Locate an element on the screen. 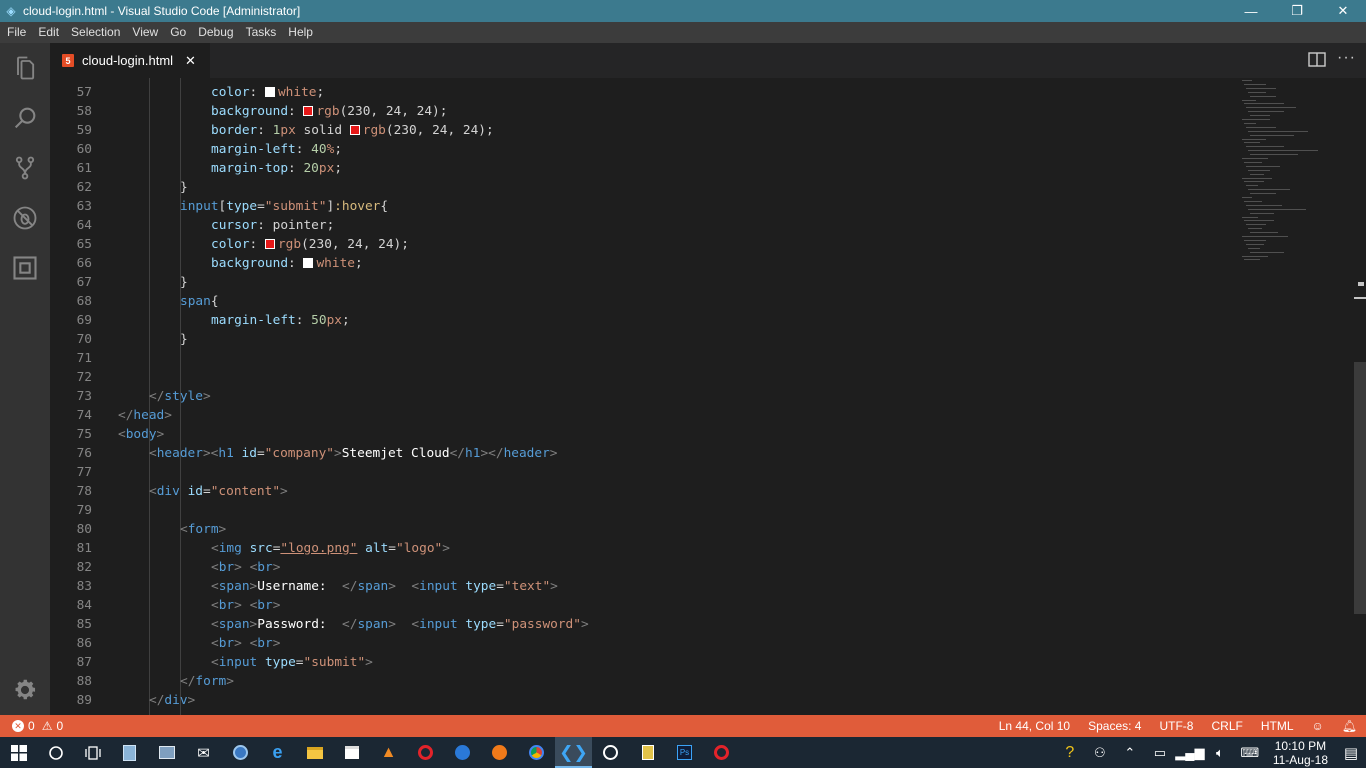  code-line: 78 <div id="content"> is located at coordinates (640, 491).